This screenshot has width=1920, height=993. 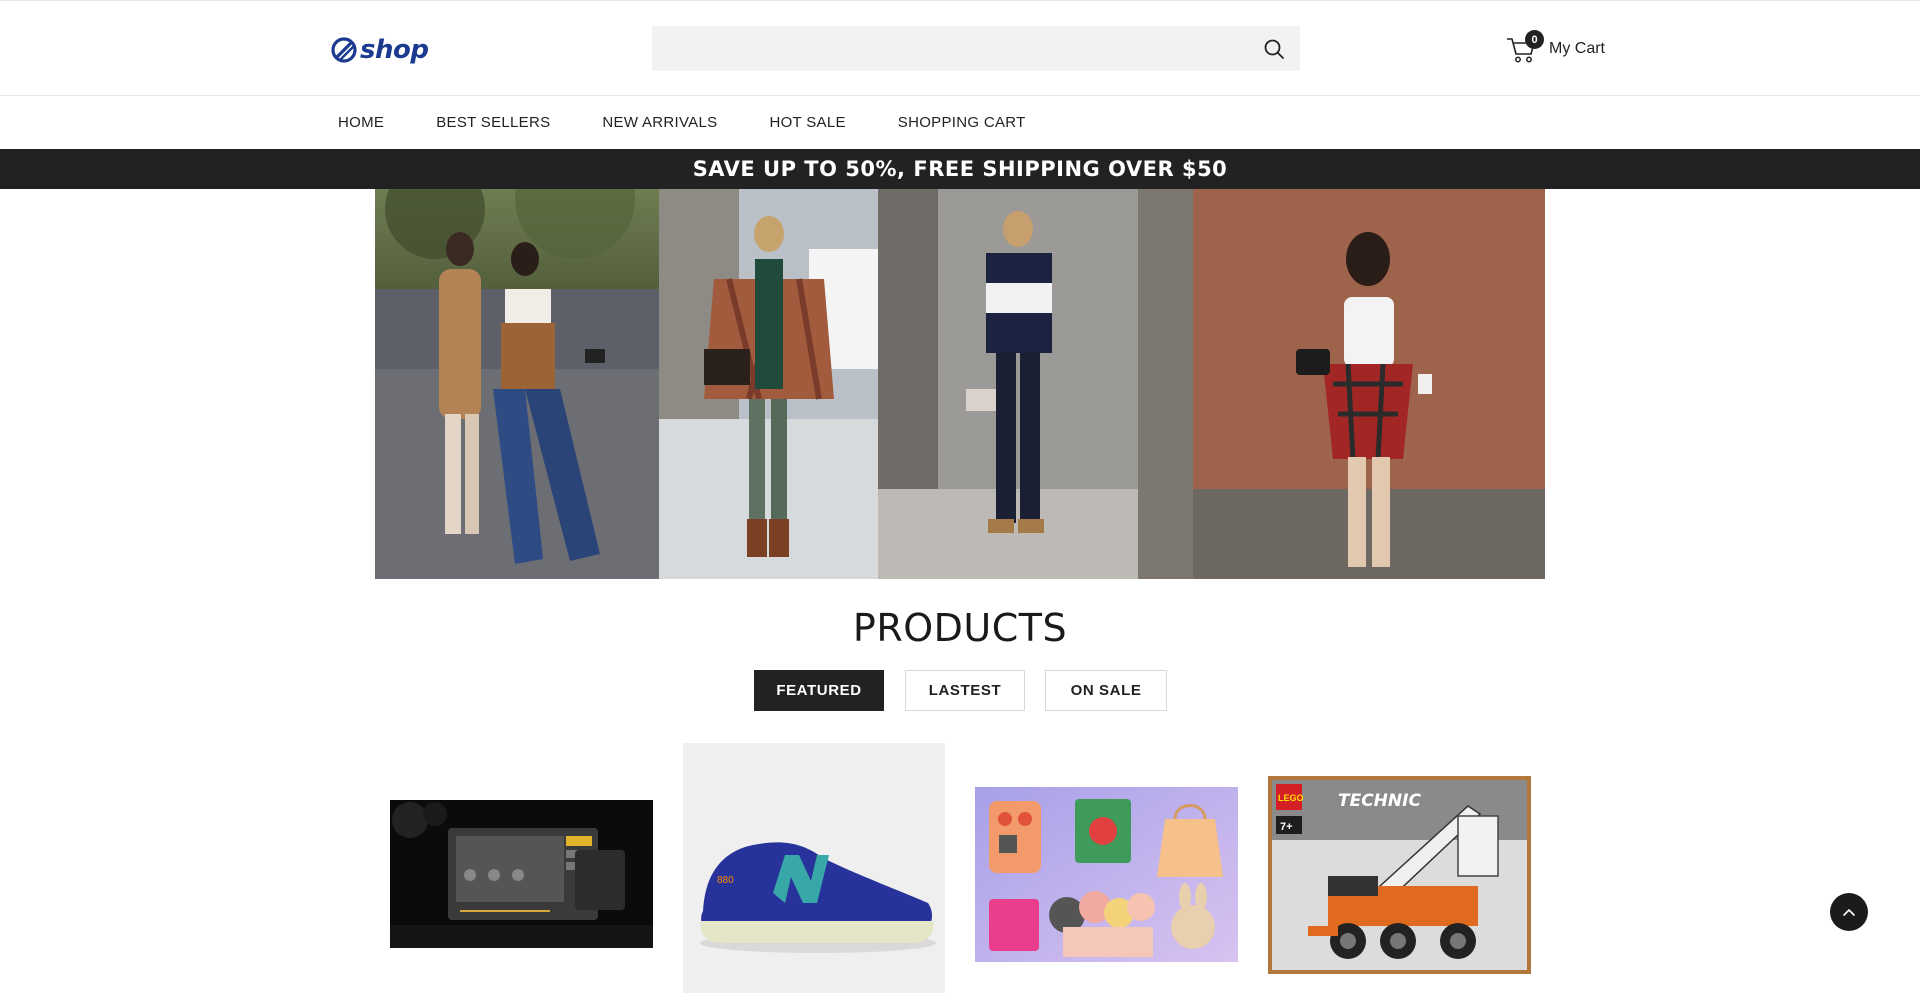 I want to click on tab-featured: FEATURED, so click(x=819, y=690).